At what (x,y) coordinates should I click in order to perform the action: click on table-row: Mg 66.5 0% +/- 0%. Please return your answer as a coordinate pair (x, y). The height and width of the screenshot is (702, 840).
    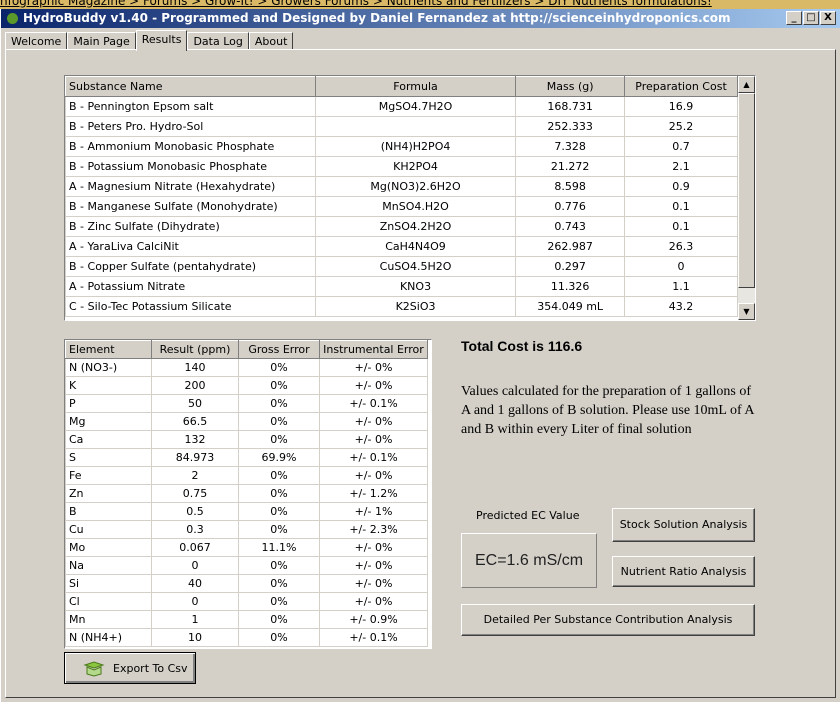
    Looking at the image, I should click on (246, 421).